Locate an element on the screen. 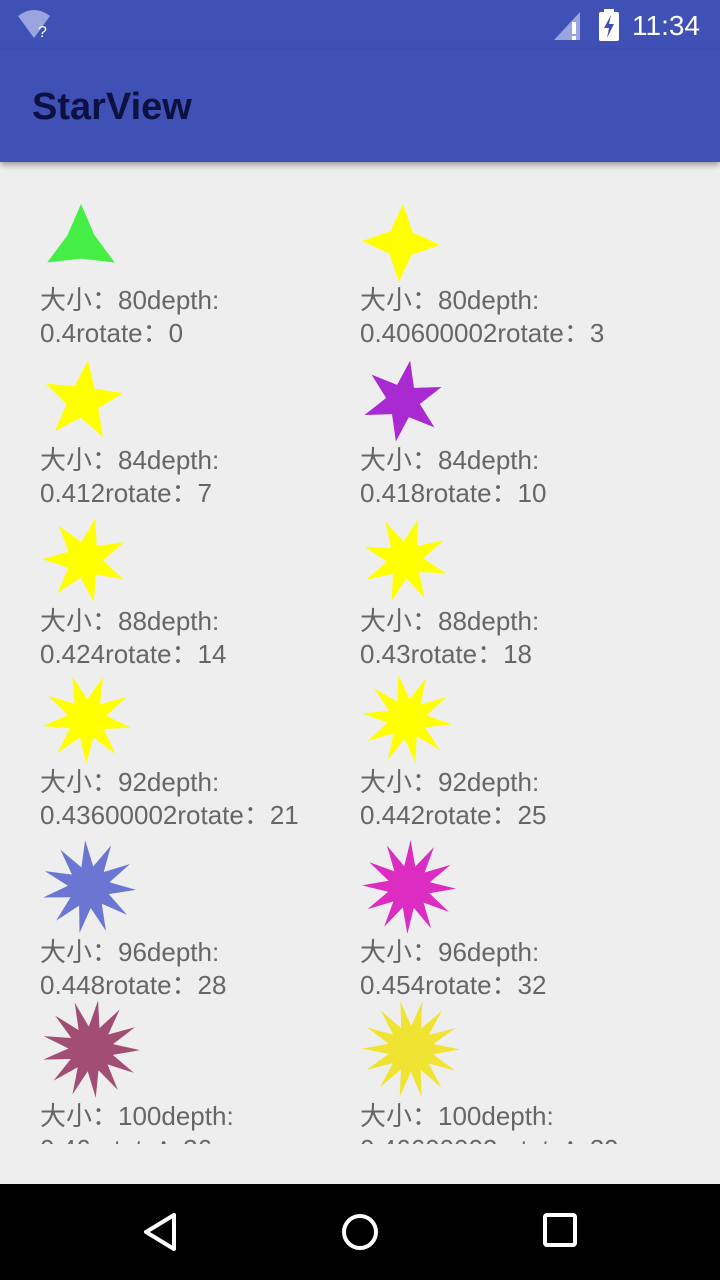  clock: 11:34 is located at coordinates (666, 25).